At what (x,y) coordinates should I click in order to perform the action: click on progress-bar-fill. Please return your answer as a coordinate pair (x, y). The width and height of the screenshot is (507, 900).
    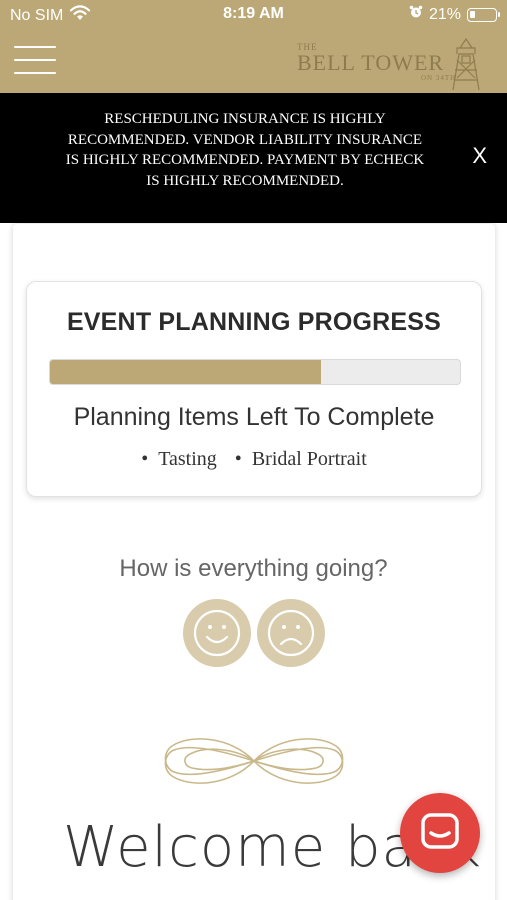
    Looking at the image, I should click on (185, 372).